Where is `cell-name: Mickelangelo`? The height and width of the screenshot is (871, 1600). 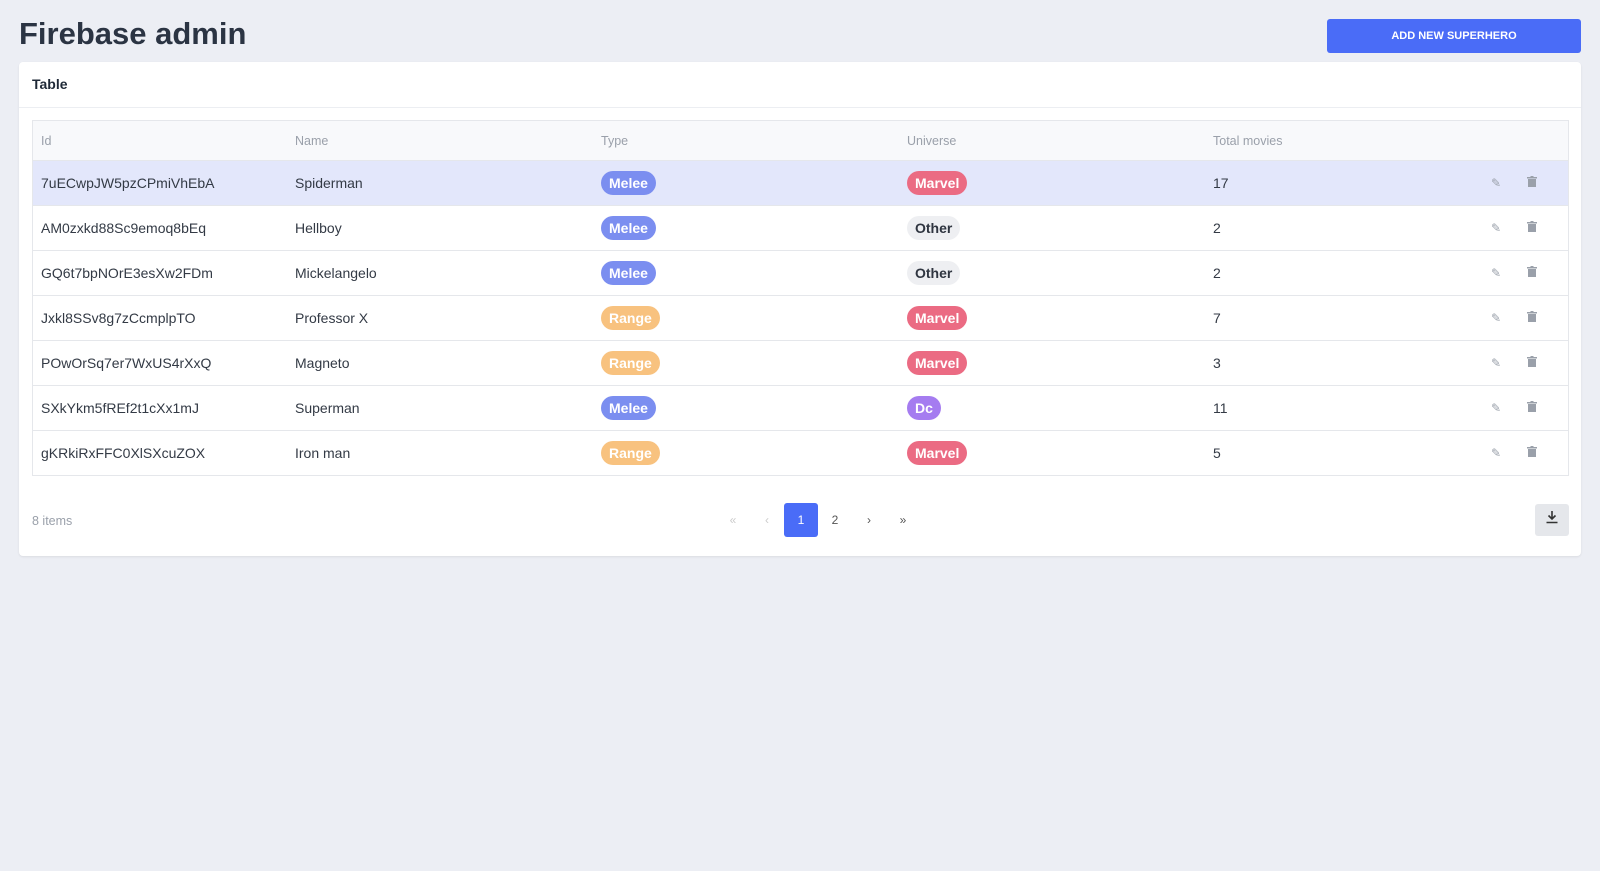 cell-name: Mickelangelo is located at coordinates (440, 273).